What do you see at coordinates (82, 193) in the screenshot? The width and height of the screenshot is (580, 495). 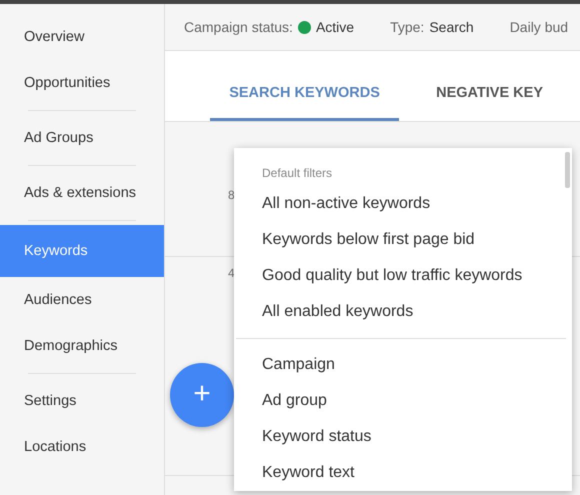 I see `sidebar-item: Ads & extensions` at bounding box center [82, 193].